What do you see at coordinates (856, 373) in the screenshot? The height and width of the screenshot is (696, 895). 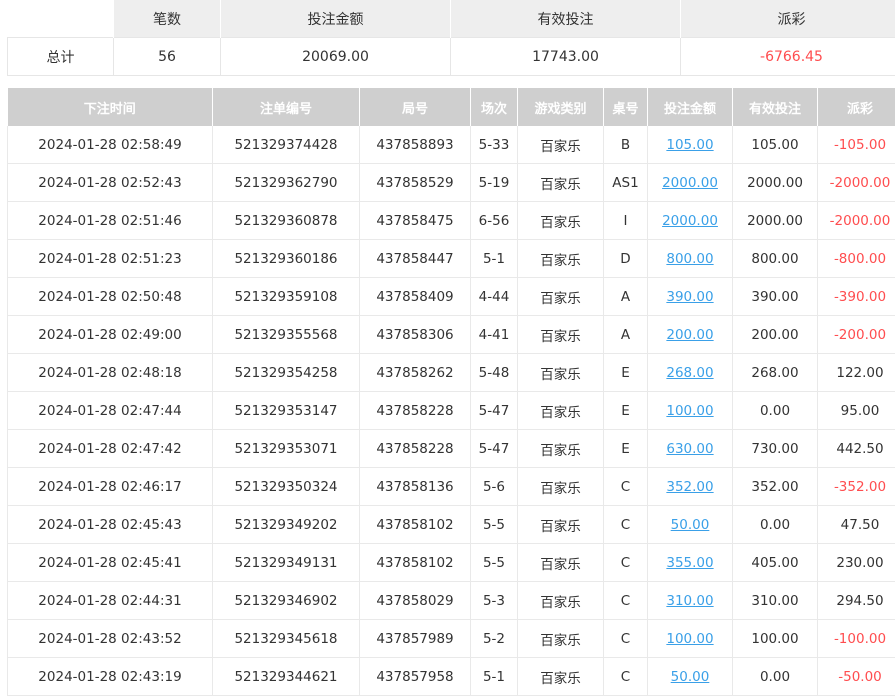 I see `cell-payout: 122.00` at bounding box center [856, 373].